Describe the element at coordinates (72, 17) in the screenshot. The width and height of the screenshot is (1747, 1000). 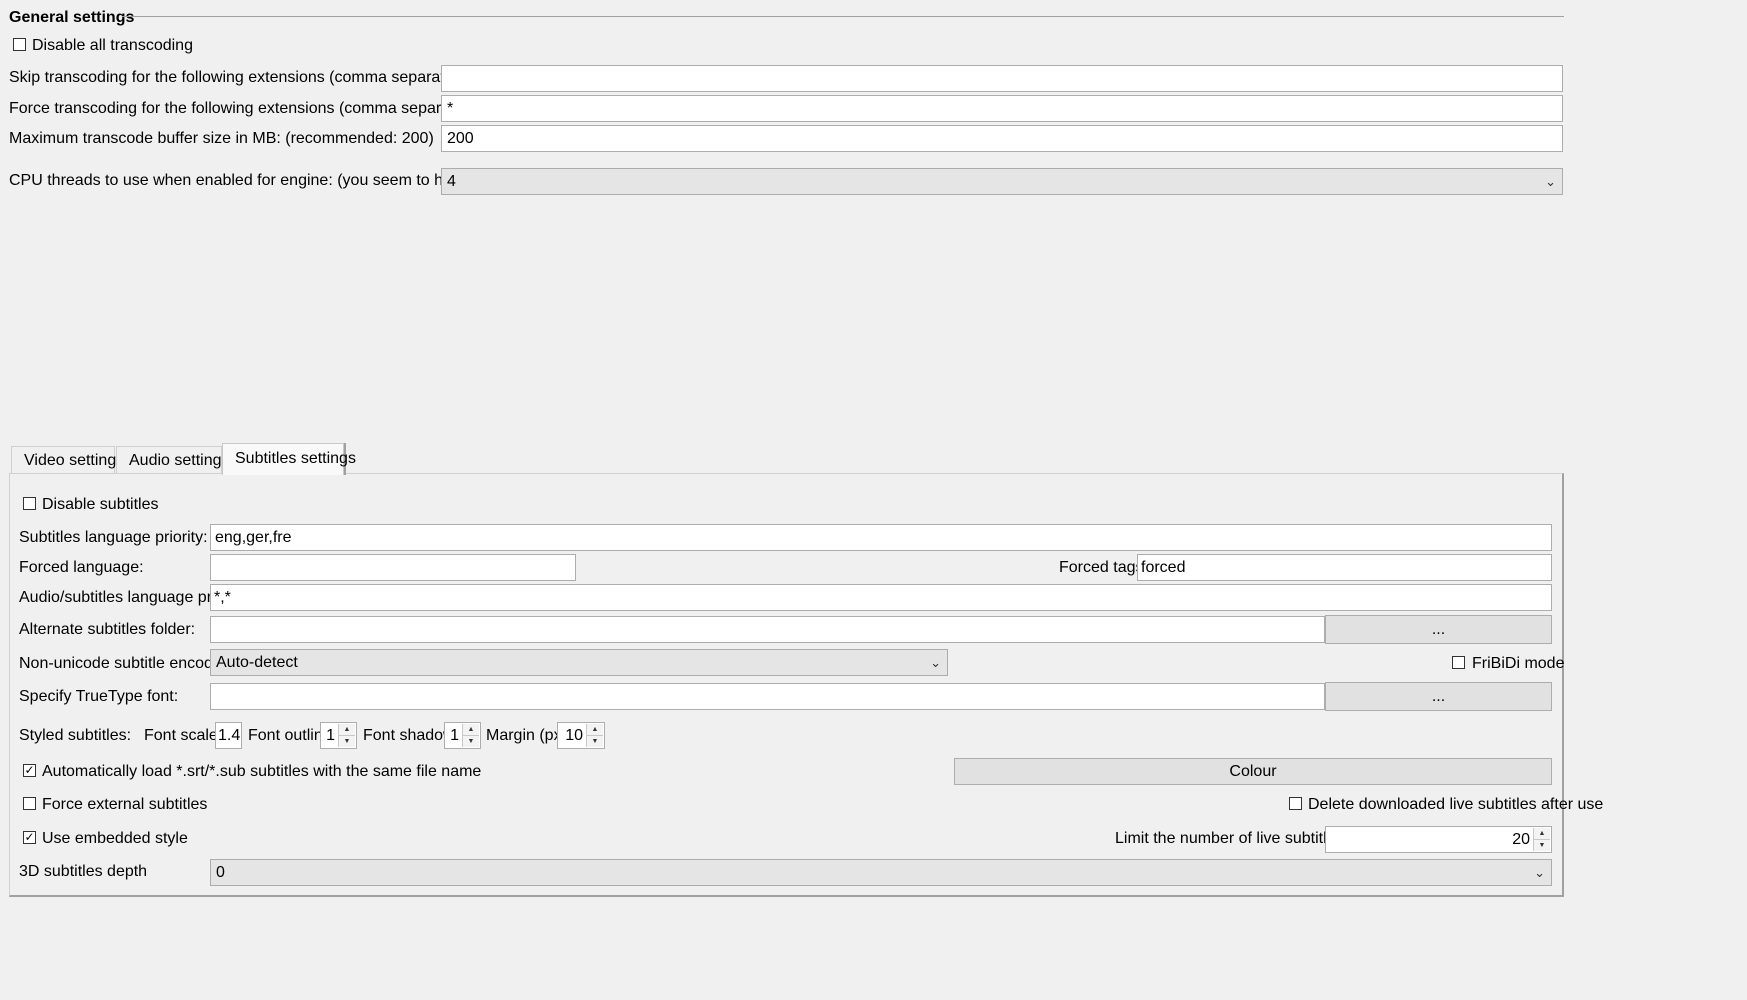
I see `general-settings-title: General settings` at that location.